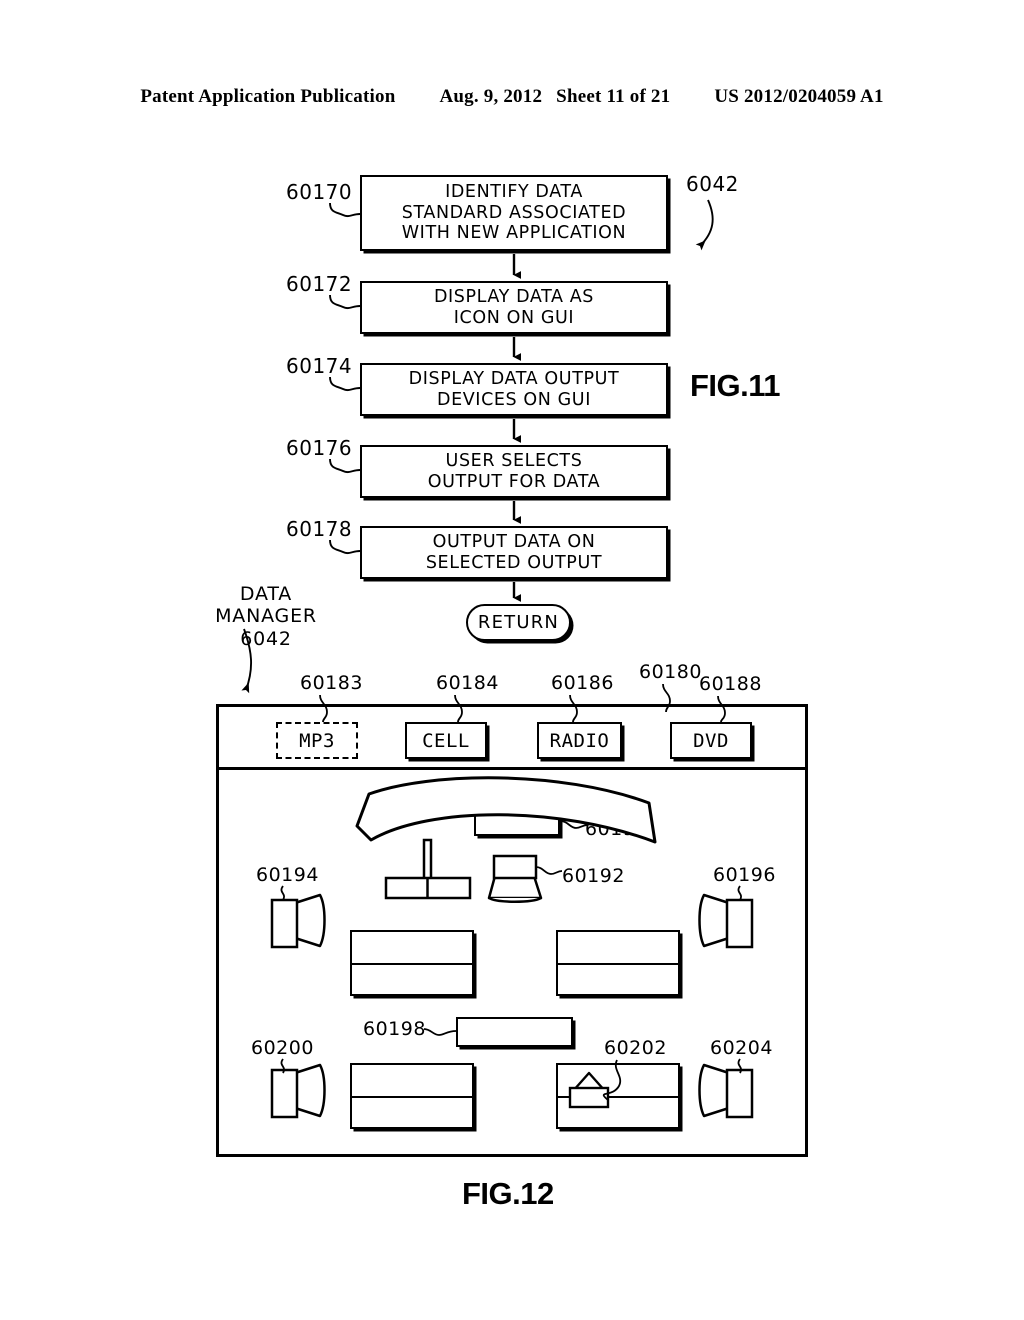 The width and height of the screenshot is (1024, 1320). I want to click on data-manager-arrow, so click(246, 661).